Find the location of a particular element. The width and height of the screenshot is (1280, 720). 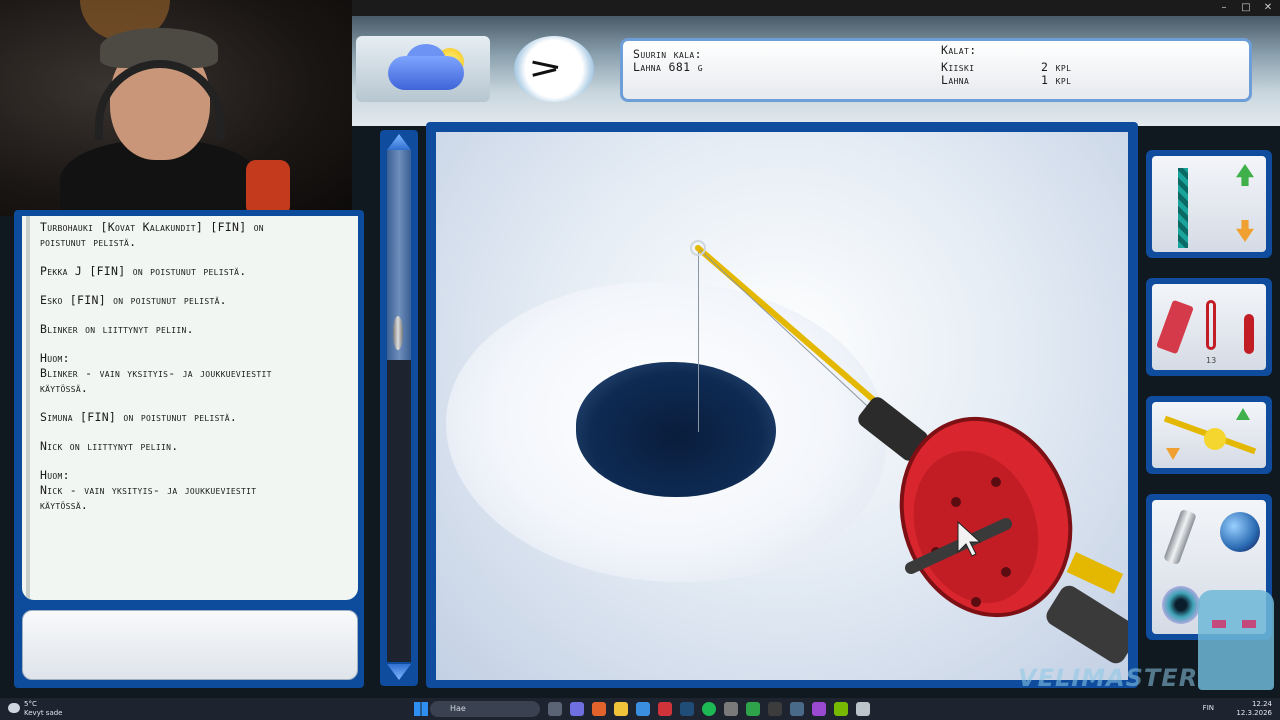

globe-icon is located at coordinates (1240, 532).